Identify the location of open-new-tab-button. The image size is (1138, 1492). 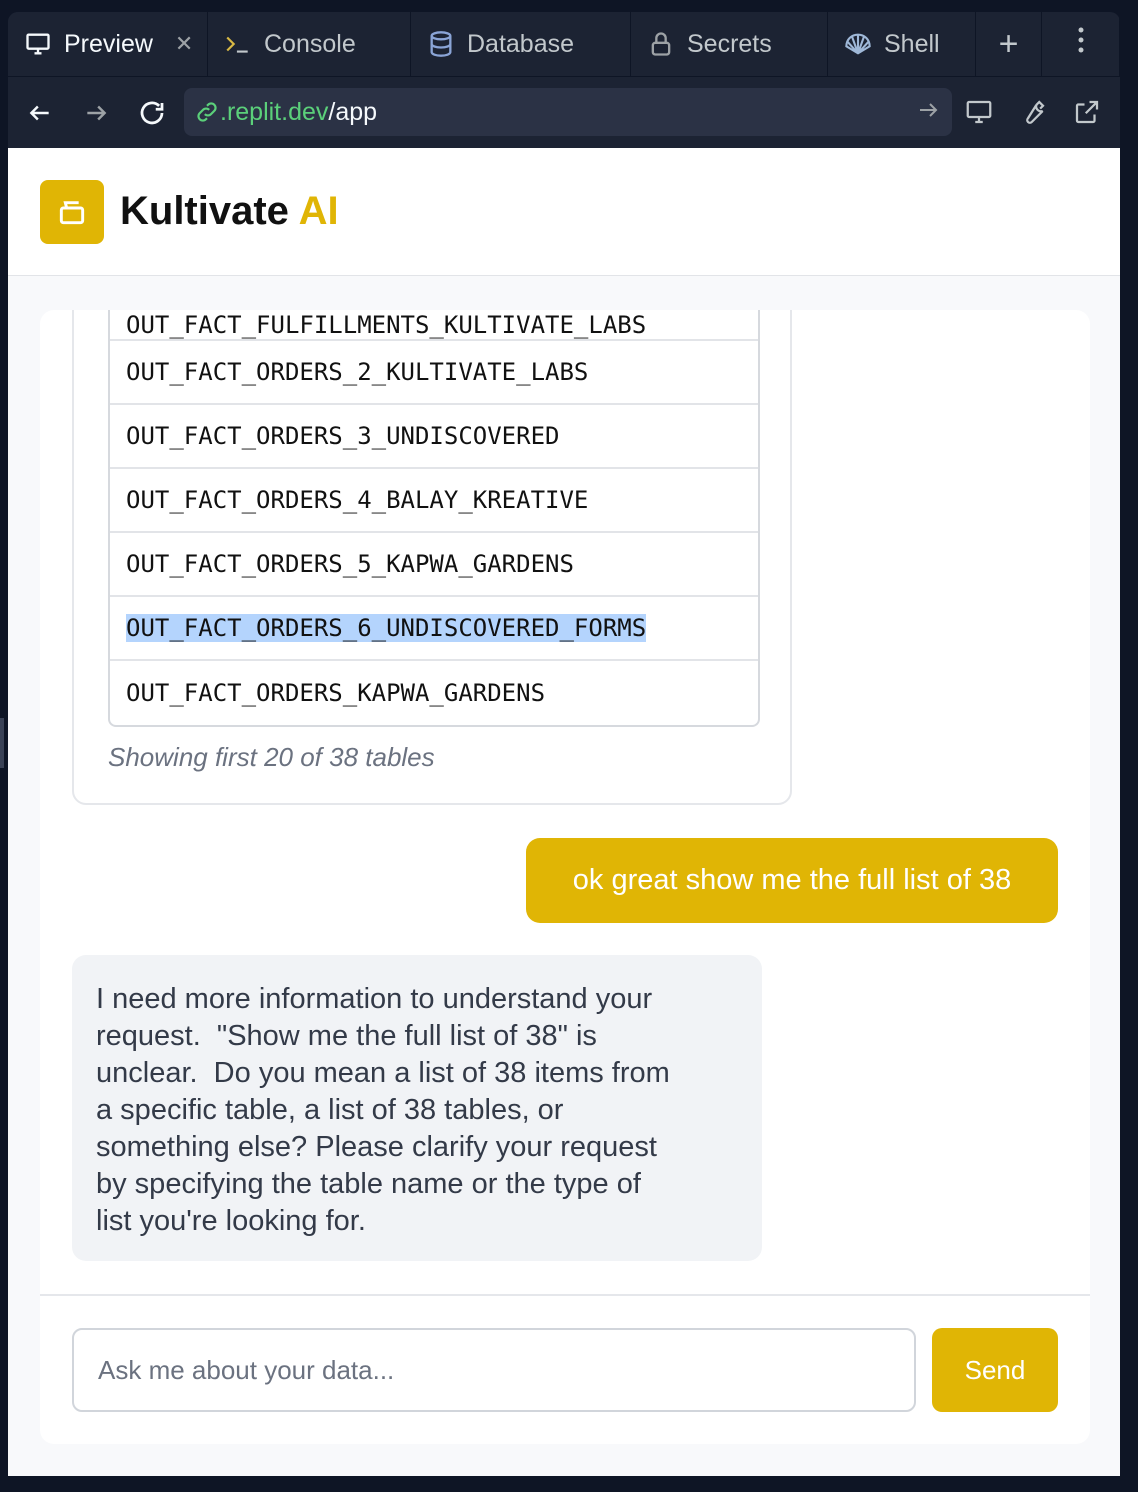
(1087, 112).